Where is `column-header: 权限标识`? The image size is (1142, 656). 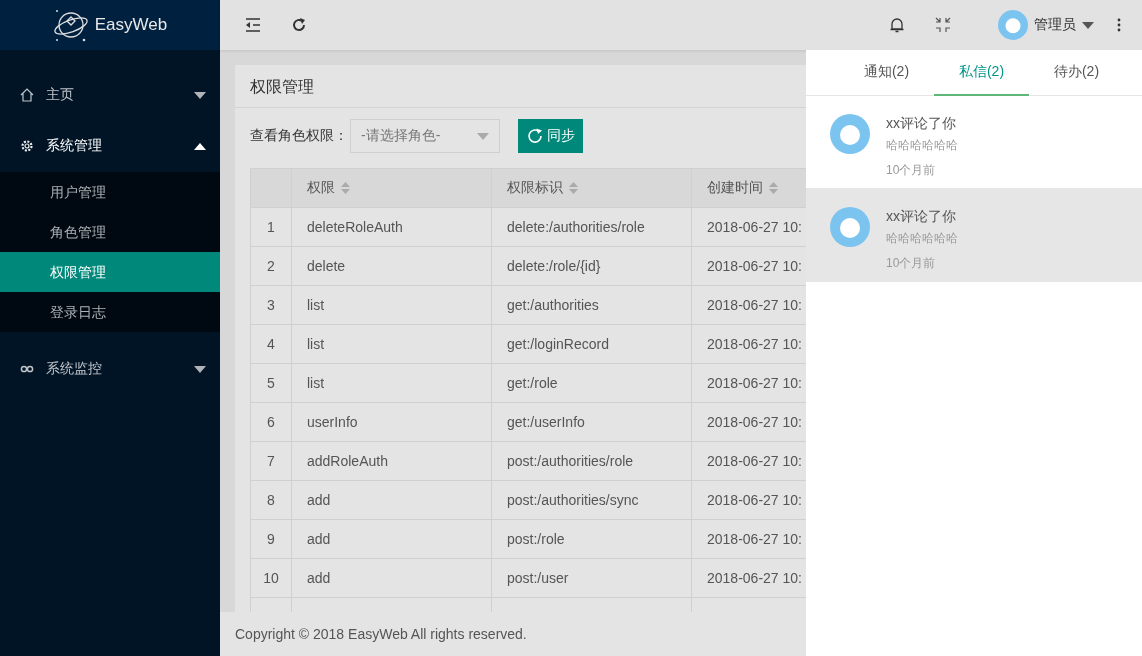 column-header: 权限标识 is located at coordinates (591, 188).